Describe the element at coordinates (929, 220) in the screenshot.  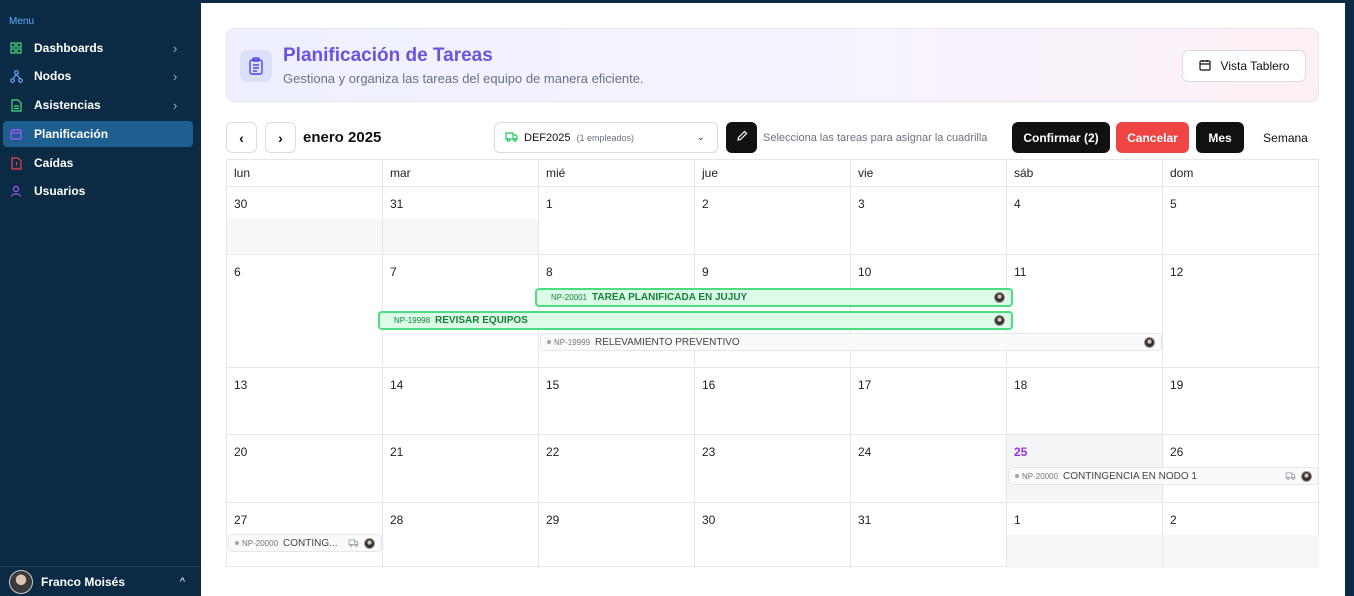
I see `calendar-day: 3` at that location.